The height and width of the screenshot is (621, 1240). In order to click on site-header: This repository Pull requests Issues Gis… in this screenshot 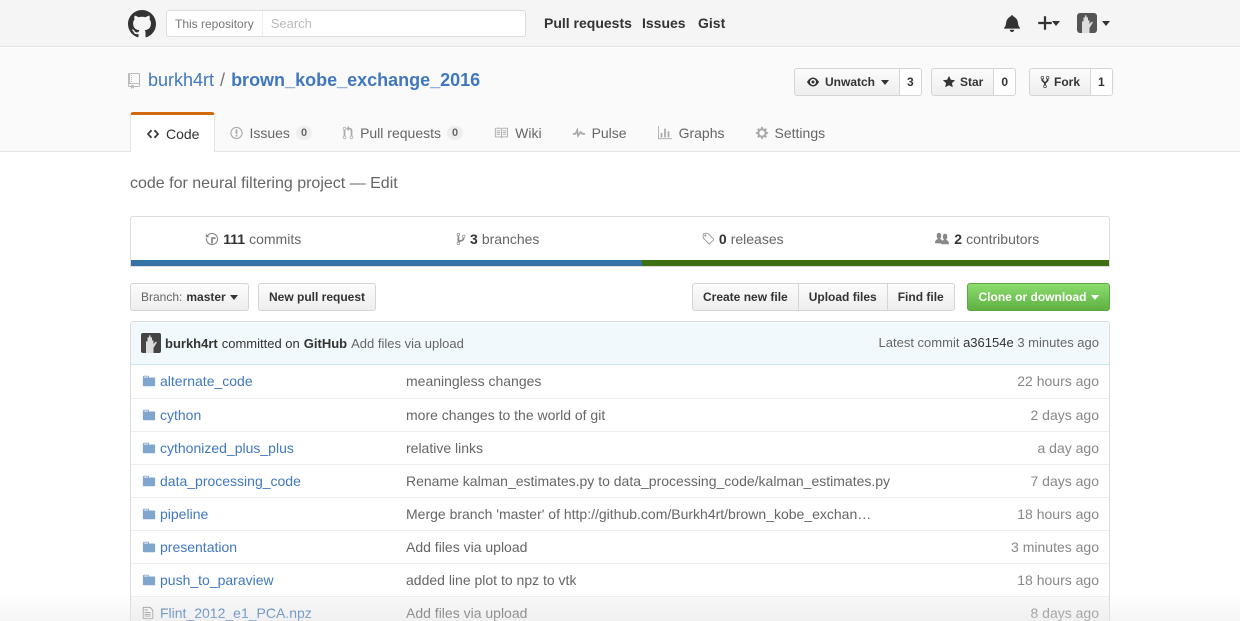, I will do `click(620, 23)`.